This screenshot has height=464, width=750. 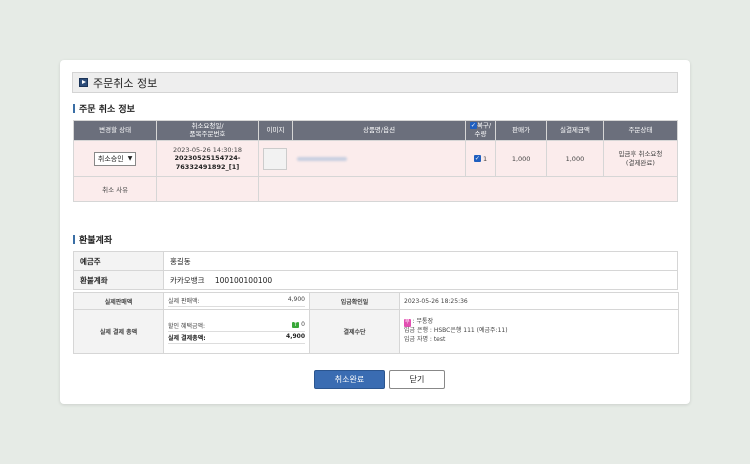 I want to click on depositor-label: 예금주, so click(x=118, y=261).